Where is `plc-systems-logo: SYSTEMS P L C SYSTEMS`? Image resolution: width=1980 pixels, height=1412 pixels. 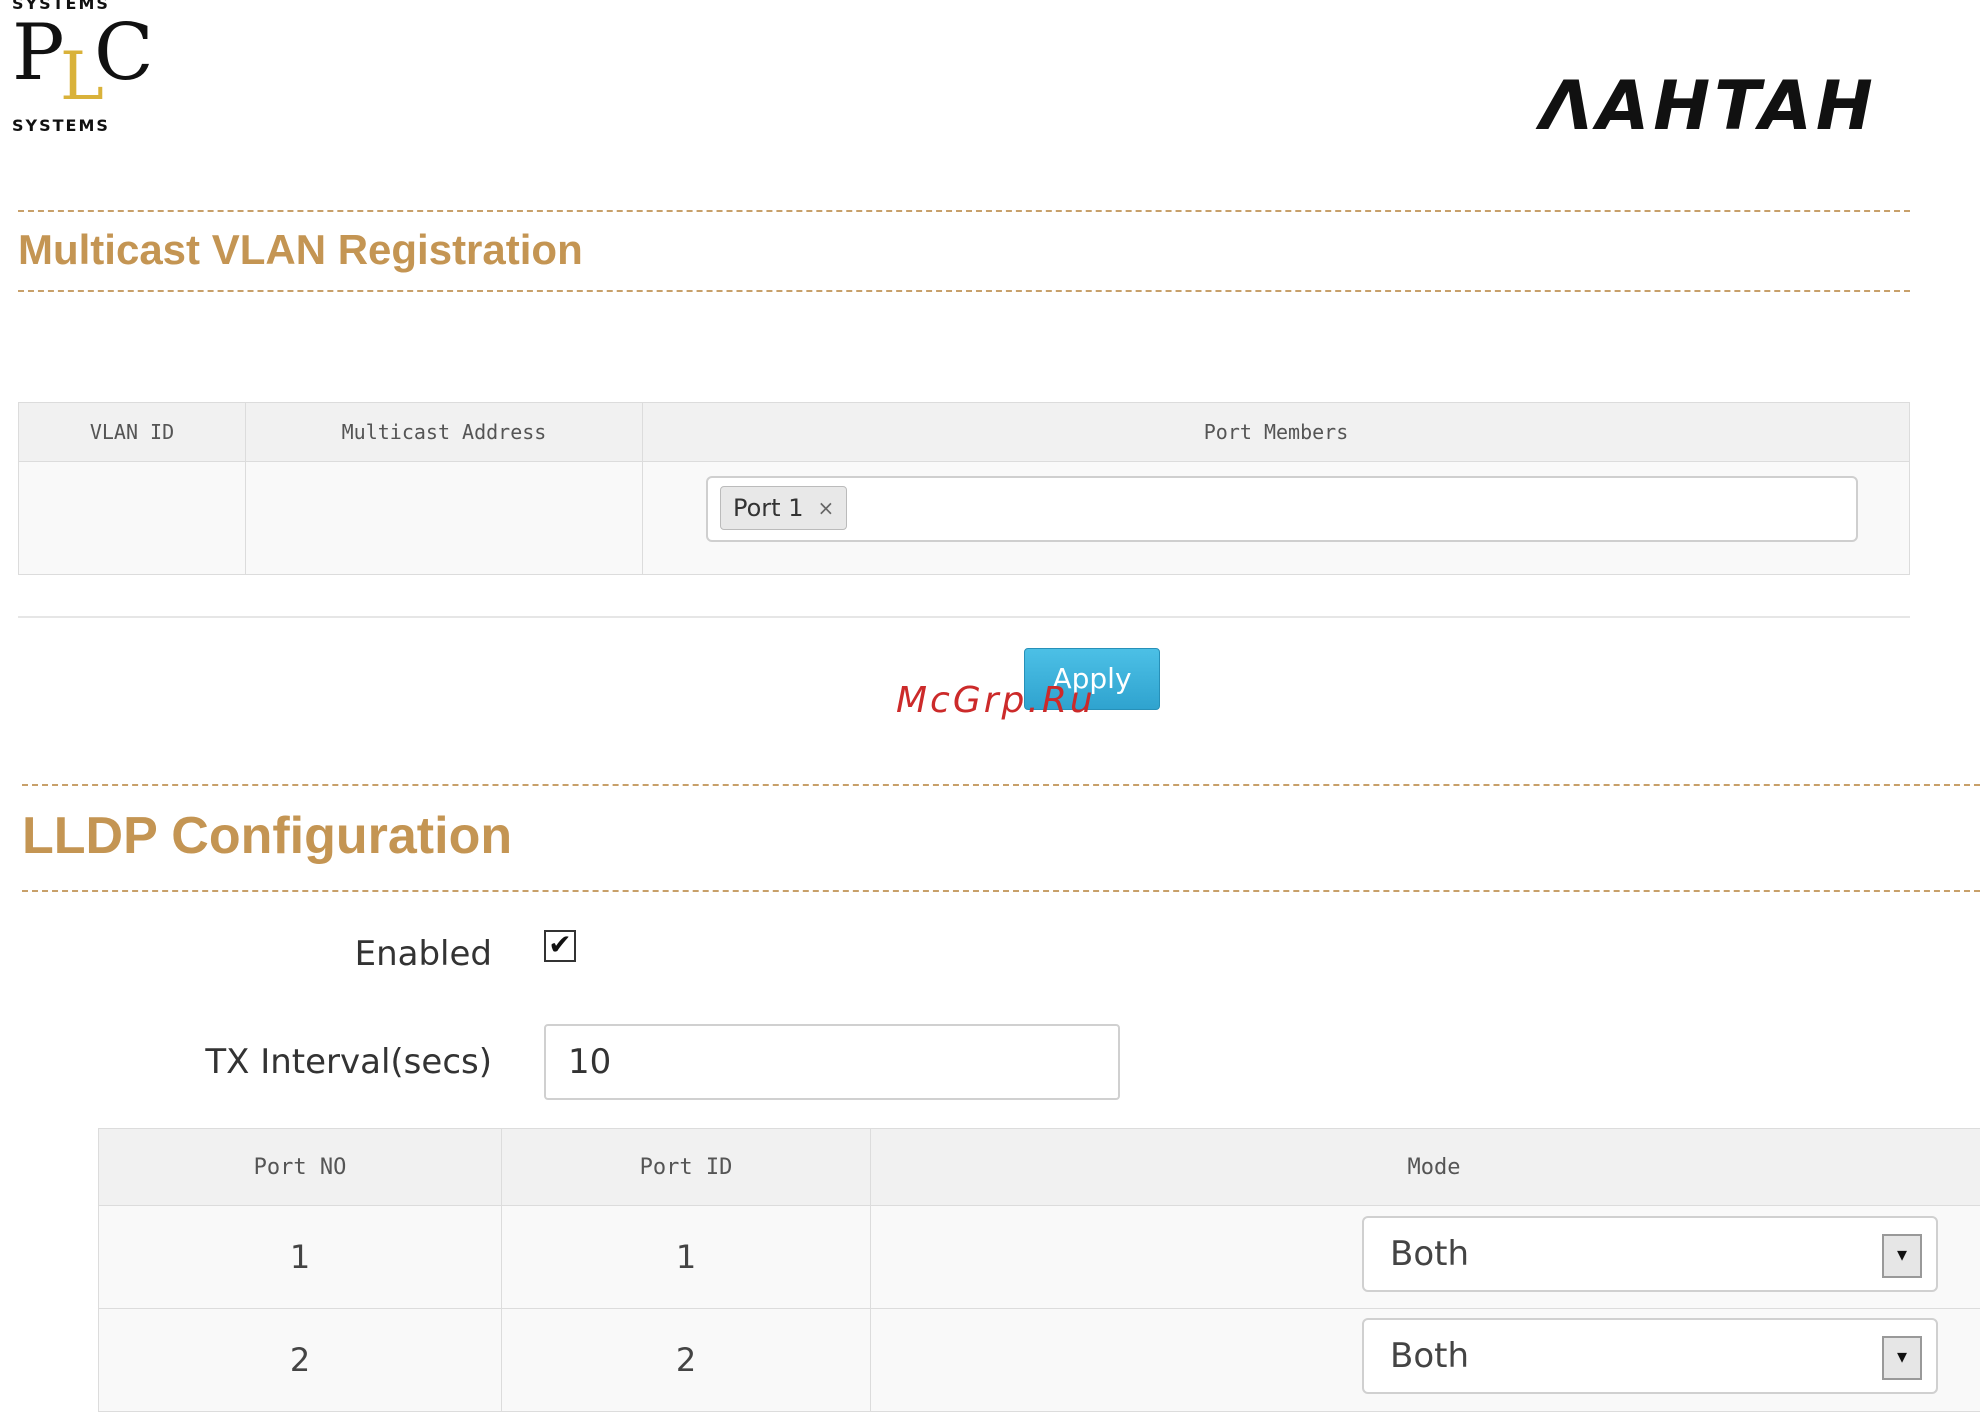
plc-systems-logo: SYSTEMS P L C SYSTEMS is located at coordinates (78, 68).